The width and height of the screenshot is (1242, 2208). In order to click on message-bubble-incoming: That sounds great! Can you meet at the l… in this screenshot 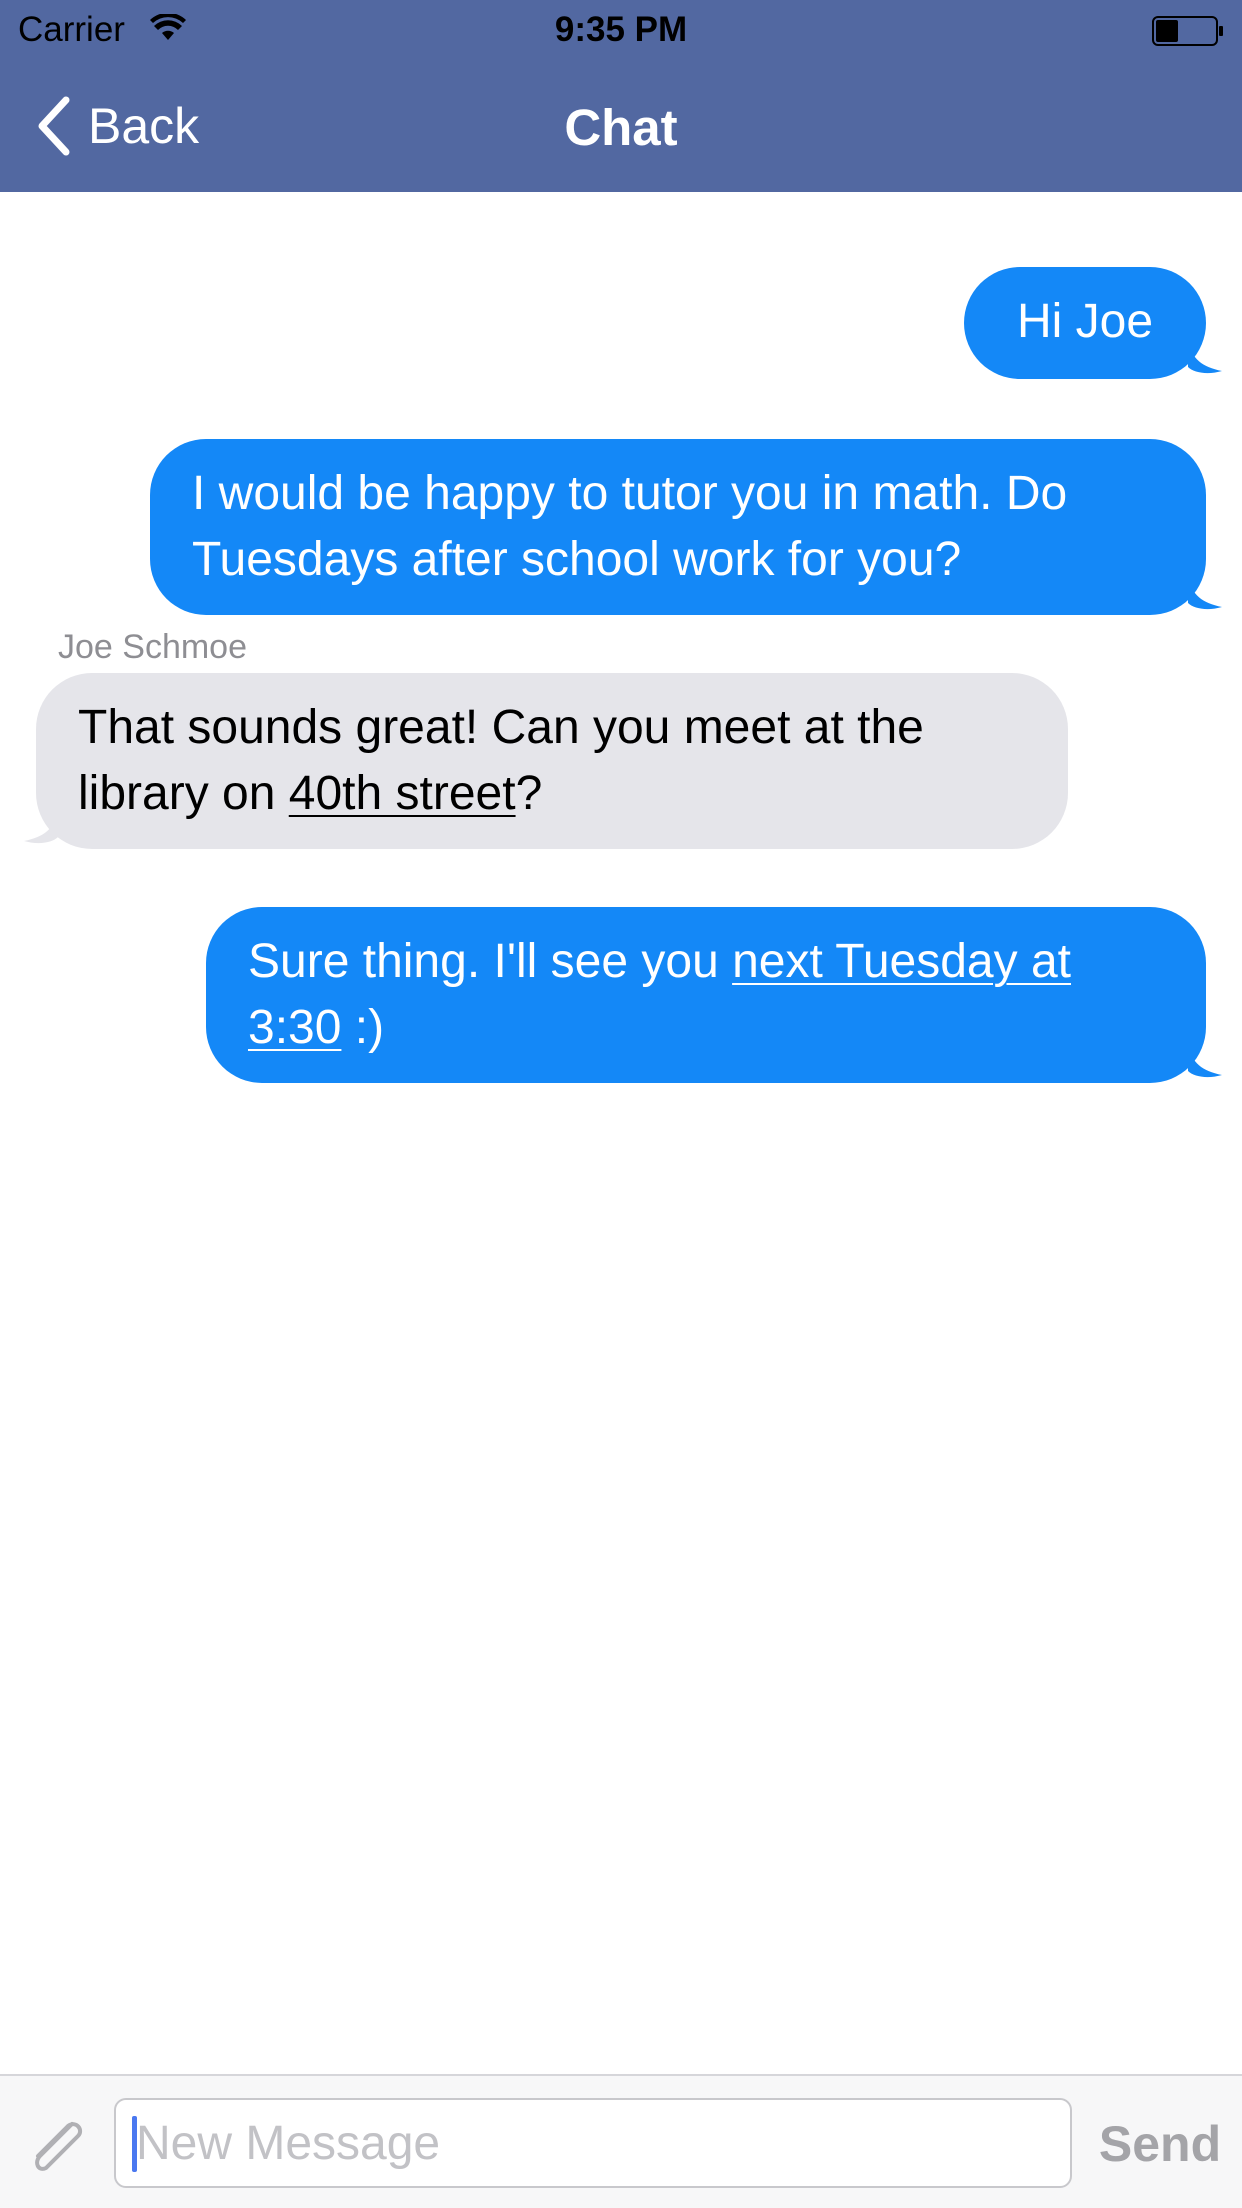, I will do `click(552, 761)`.